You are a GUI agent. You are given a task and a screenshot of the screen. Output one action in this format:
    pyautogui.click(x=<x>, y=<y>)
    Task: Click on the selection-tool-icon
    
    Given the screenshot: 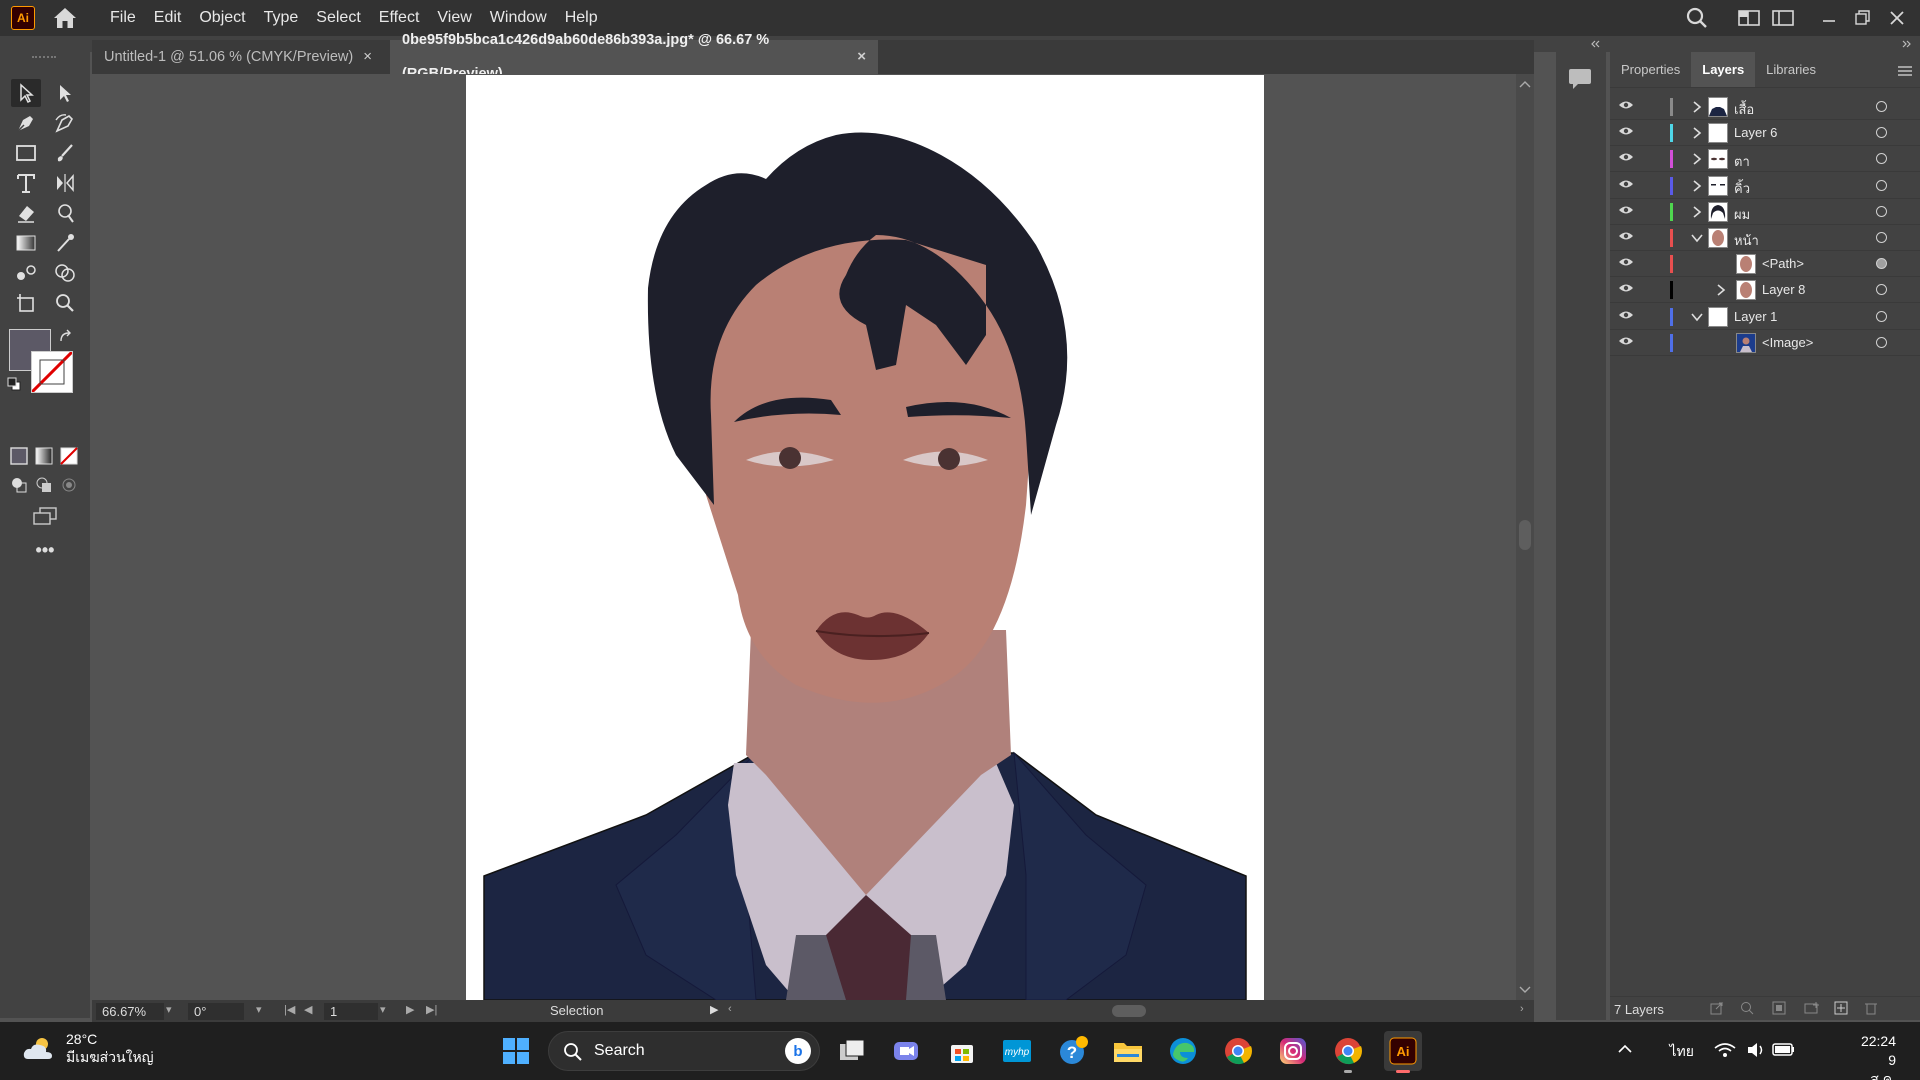 What is the action you would take?
    pyautogui.click(x=26, y=93)
    